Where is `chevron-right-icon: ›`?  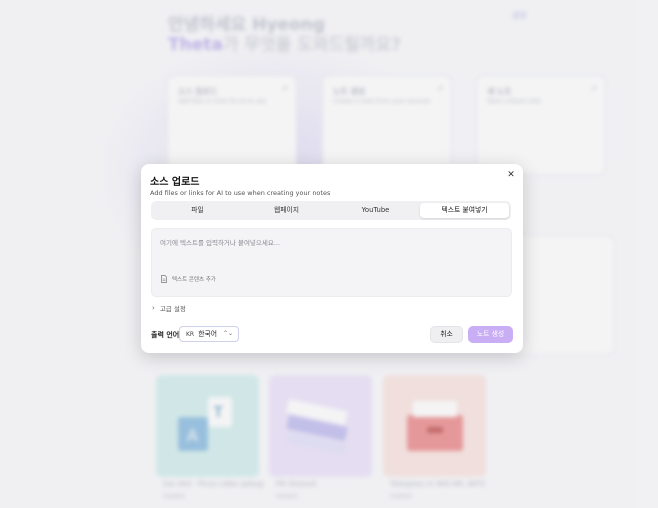
chevron-right-icon: › is located at coordinates (153, 308).